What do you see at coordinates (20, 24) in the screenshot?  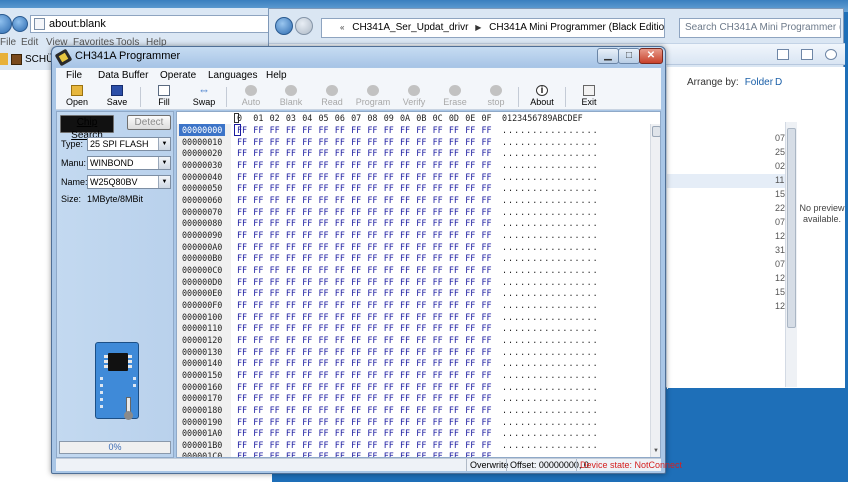 I see `forward-button` at bounding box center [20, 24].